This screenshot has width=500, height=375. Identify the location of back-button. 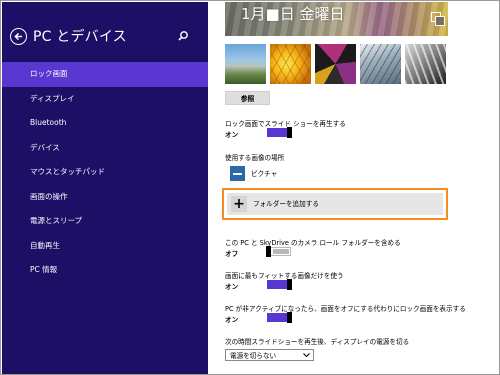
(18, 36).